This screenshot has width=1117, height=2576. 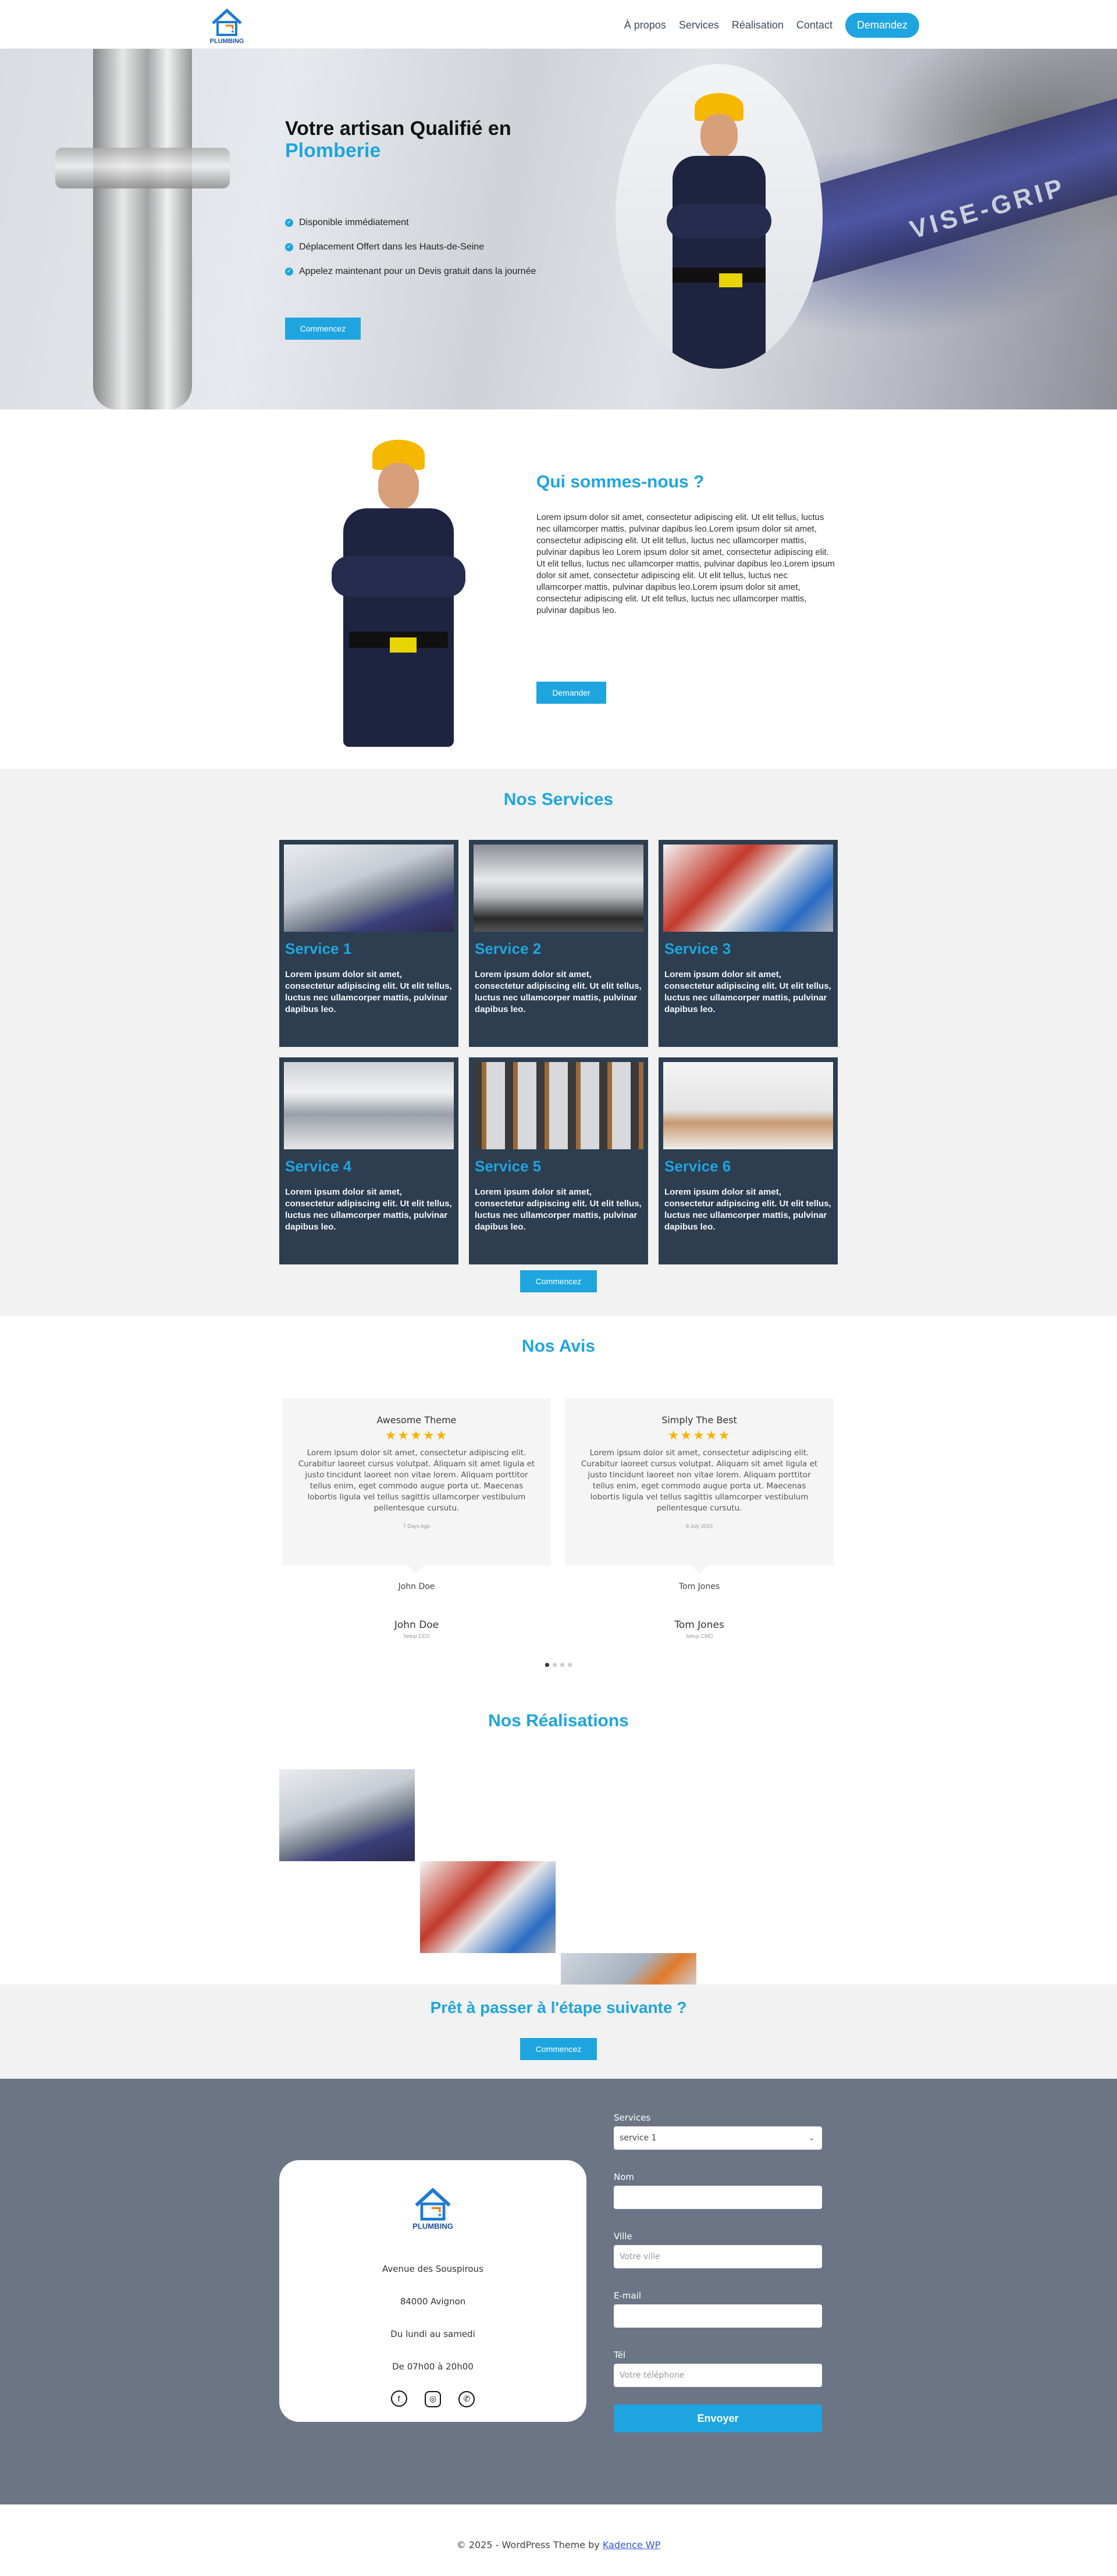 I want to click on hero-pipe-image, so click(x=142, y=229).